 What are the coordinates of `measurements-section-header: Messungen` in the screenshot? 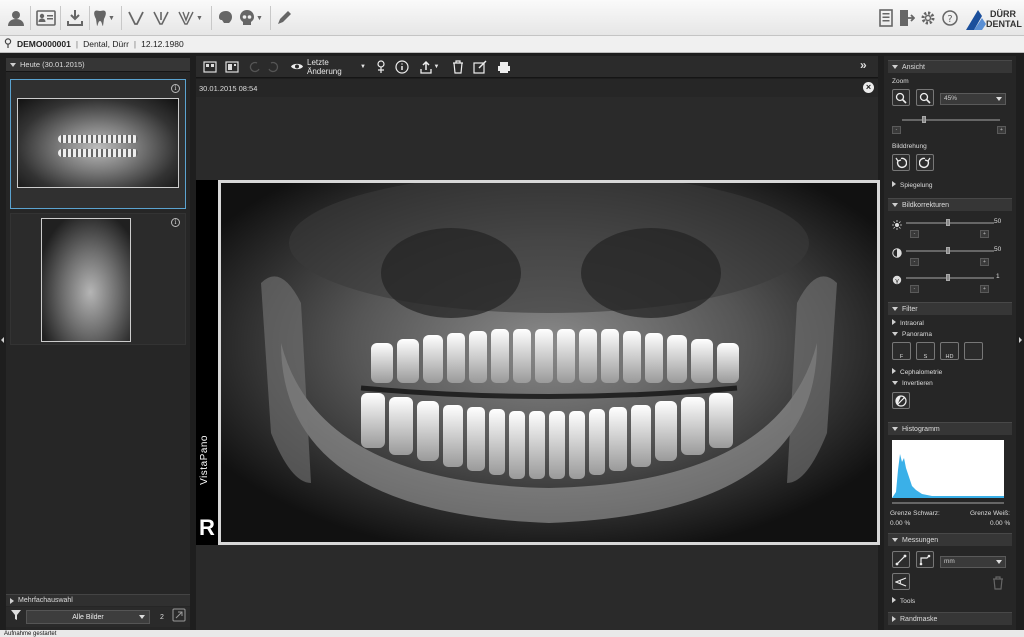 It's located at (950, 539).